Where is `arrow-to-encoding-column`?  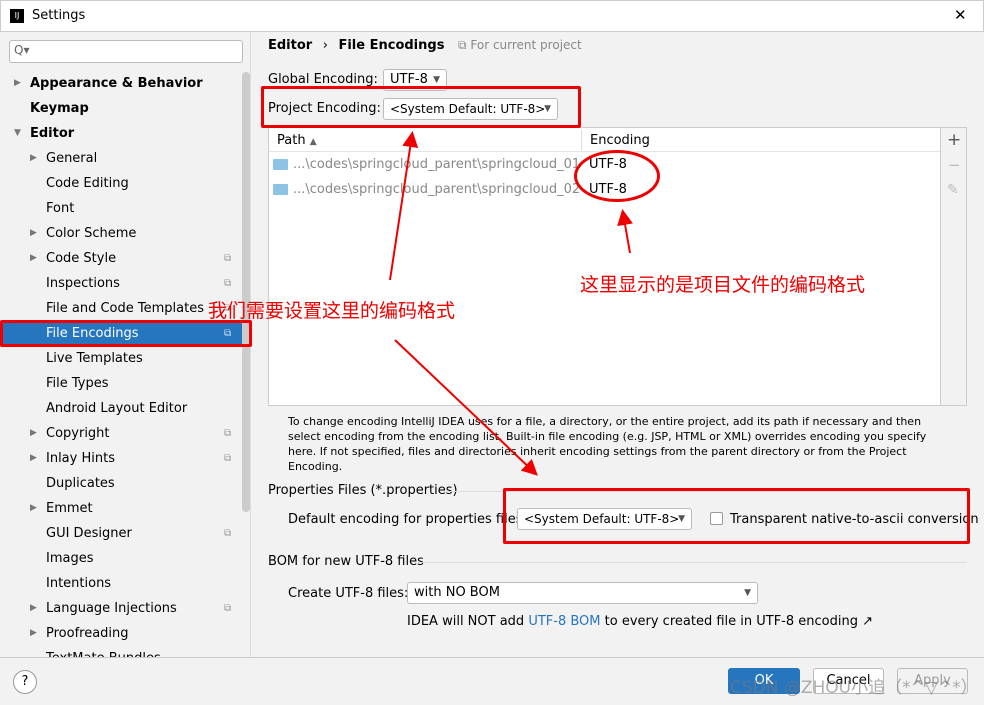 arrow-to-encoding-column is located at coordinates (625, 231).